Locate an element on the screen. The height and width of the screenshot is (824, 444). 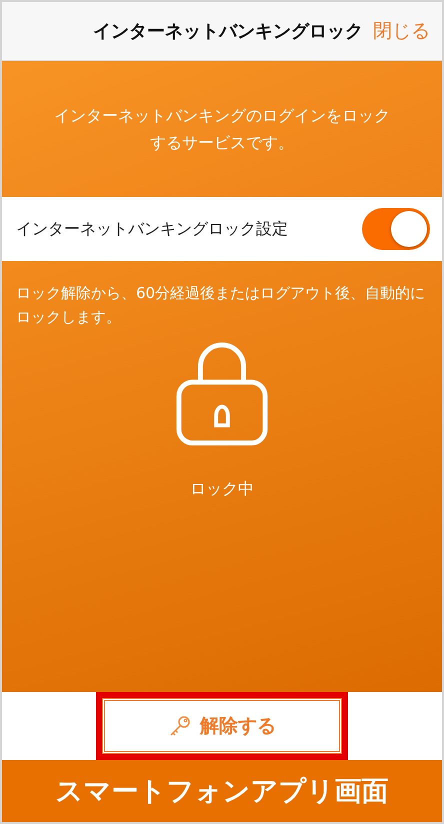
unlock-button: 解除する is located at coordinates (222, 726).